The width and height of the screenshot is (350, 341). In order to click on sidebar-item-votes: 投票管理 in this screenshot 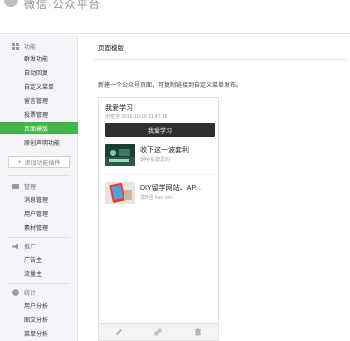, I will do `click(39, 114)`.